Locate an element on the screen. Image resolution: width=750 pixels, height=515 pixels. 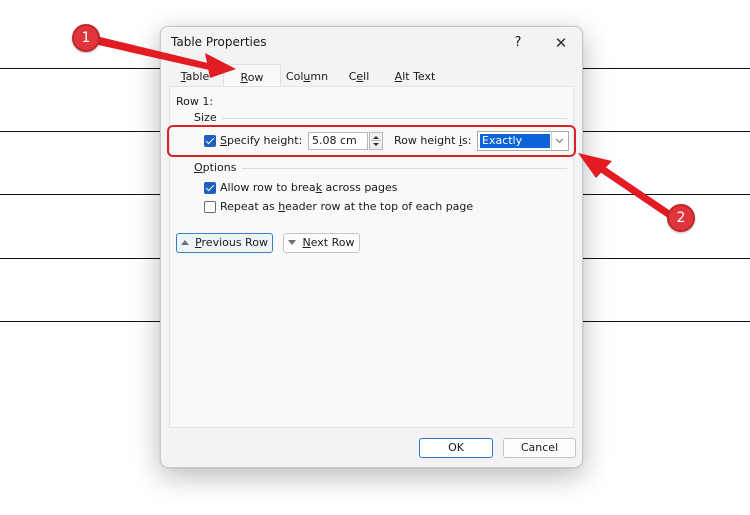
annotation-badge-1: 1 is located at coordinates (86, 38).